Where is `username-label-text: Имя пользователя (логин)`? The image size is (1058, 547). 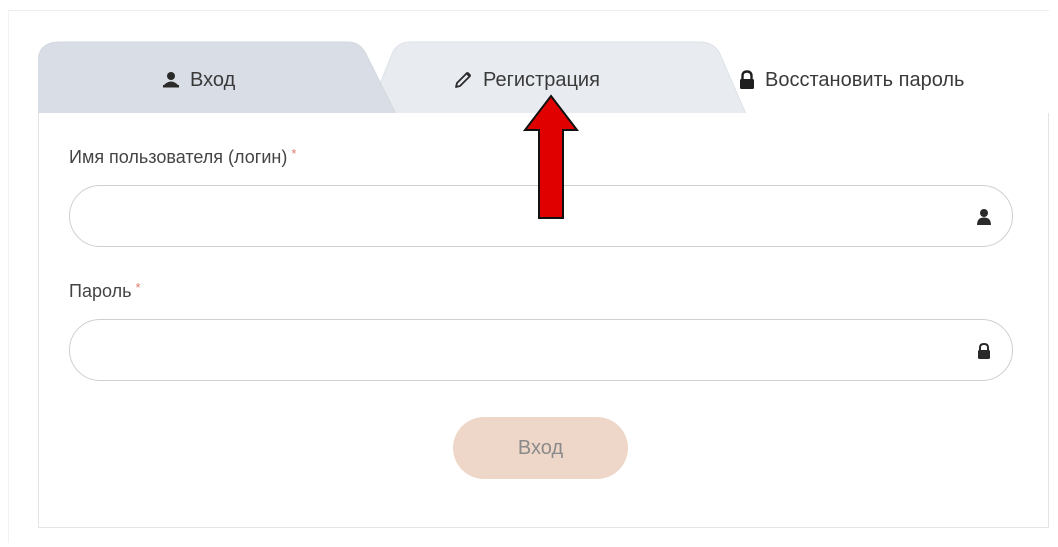 username-label-text: Имя пользователя (логин) is located at coordinates (178, 157).